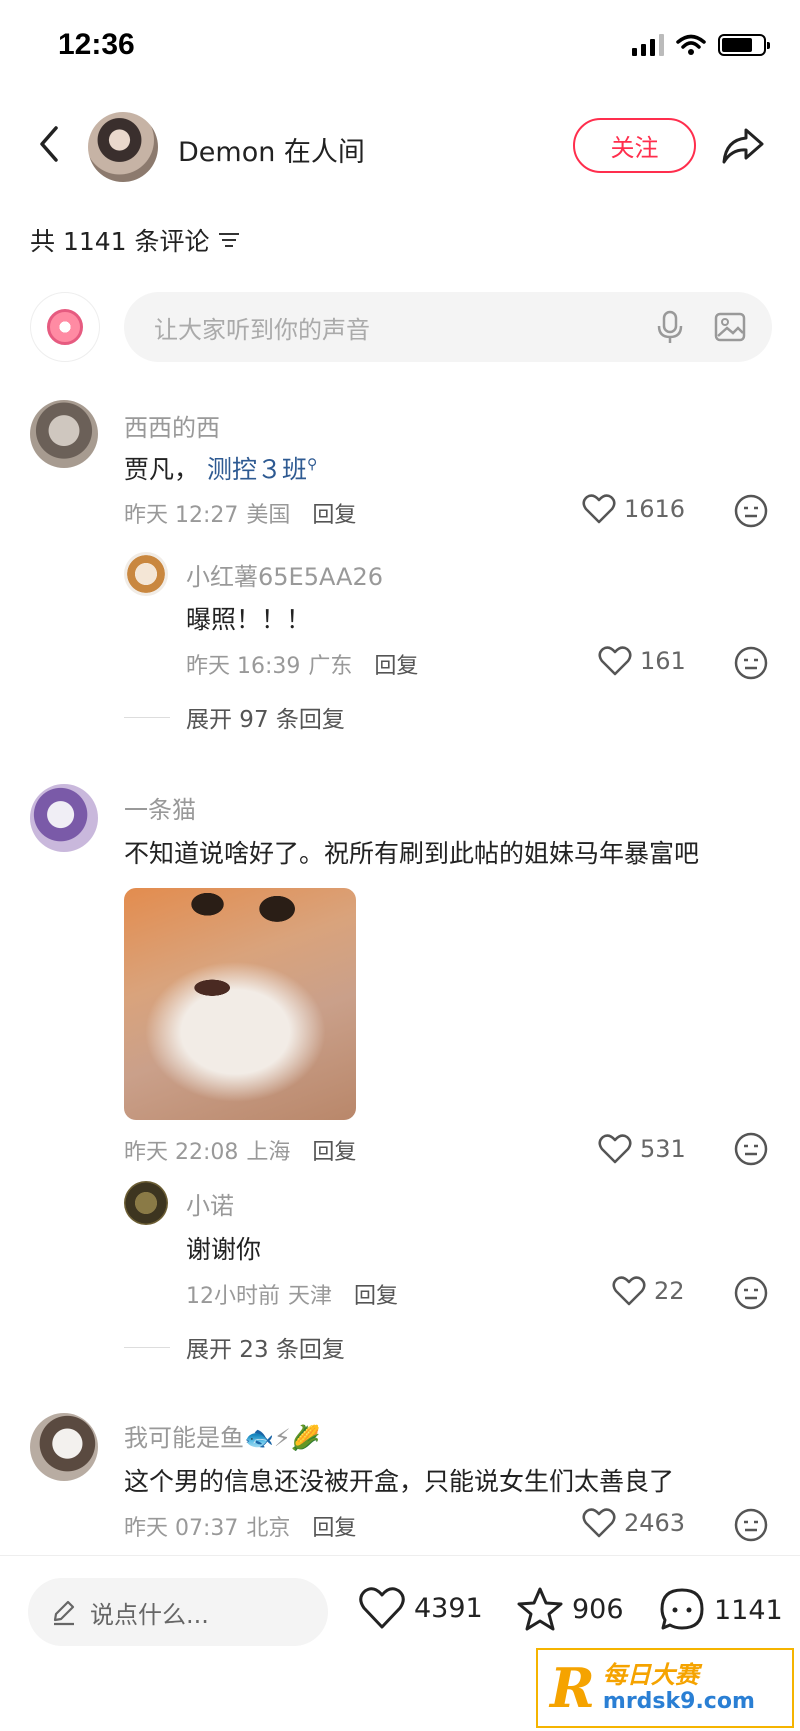 This screenshot has height=1731, width=800. I want to click on like-button: 531, so click(642, 1149).